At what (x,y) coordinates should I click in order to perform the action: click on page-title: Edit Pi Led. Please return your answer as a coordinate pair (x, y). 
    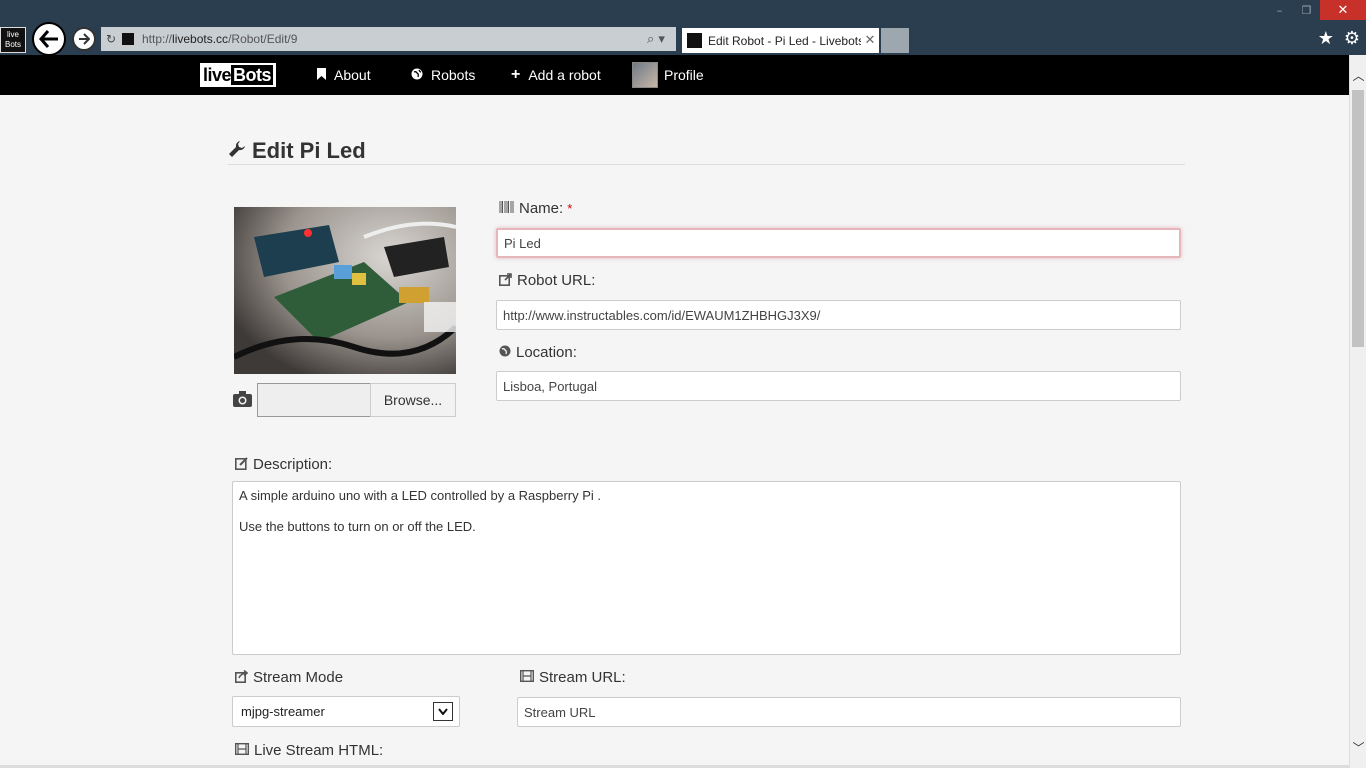
    Looking at the image, I should click on (297, 151).